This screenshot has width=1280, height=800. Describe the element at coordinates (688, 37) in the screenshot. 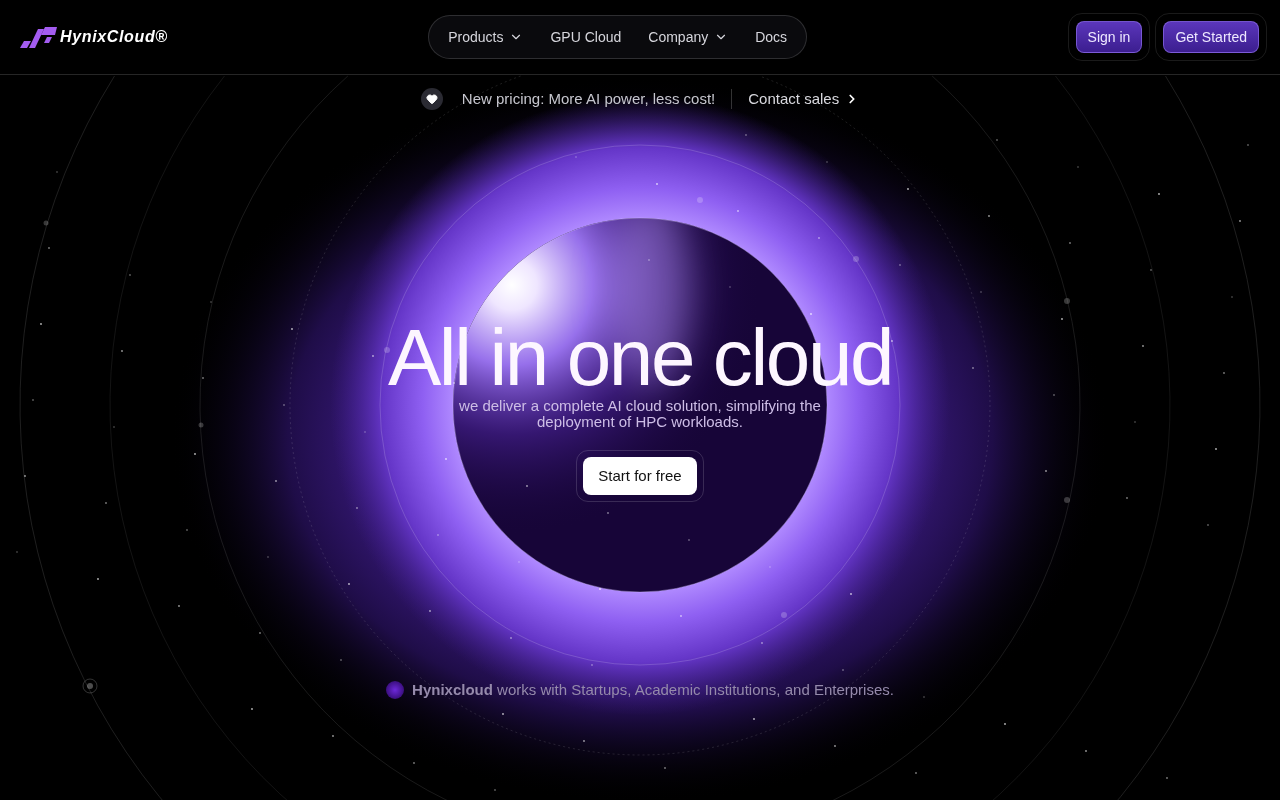

I see `nav-link: Company` at that location.